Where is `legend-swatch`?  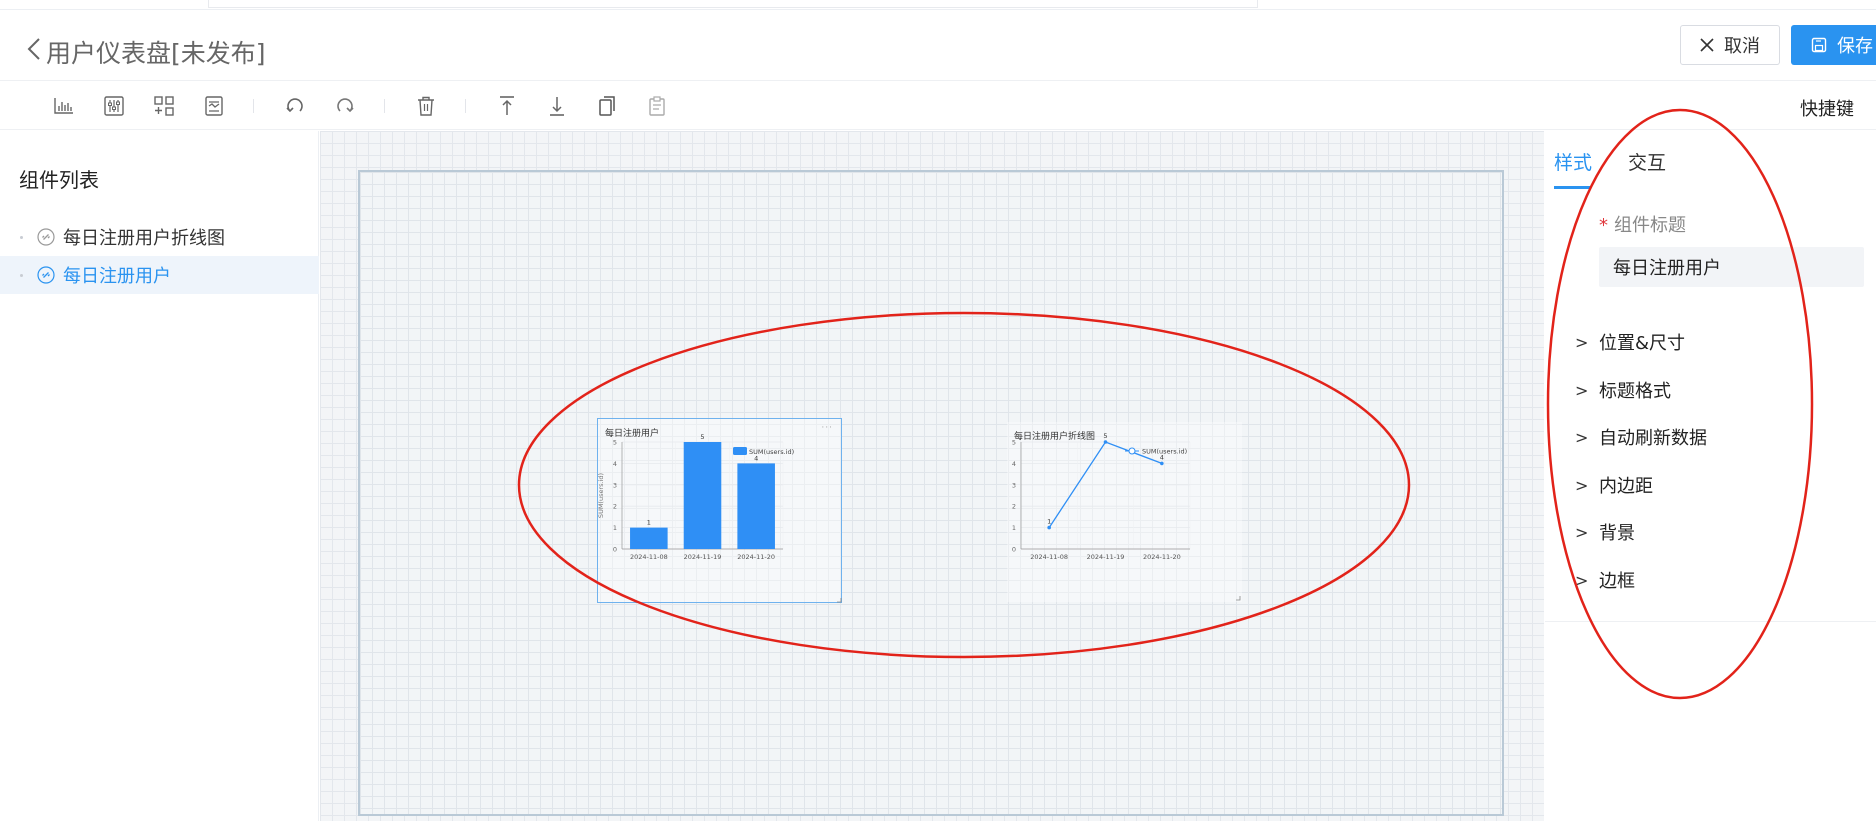 legend-swatch is located at coordinates (740, 451).